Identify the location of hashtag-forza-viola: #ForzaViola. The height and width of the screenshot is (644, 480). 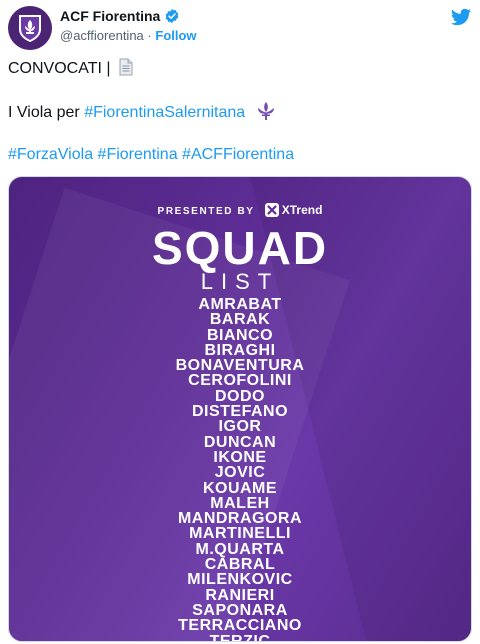
(50, 154).